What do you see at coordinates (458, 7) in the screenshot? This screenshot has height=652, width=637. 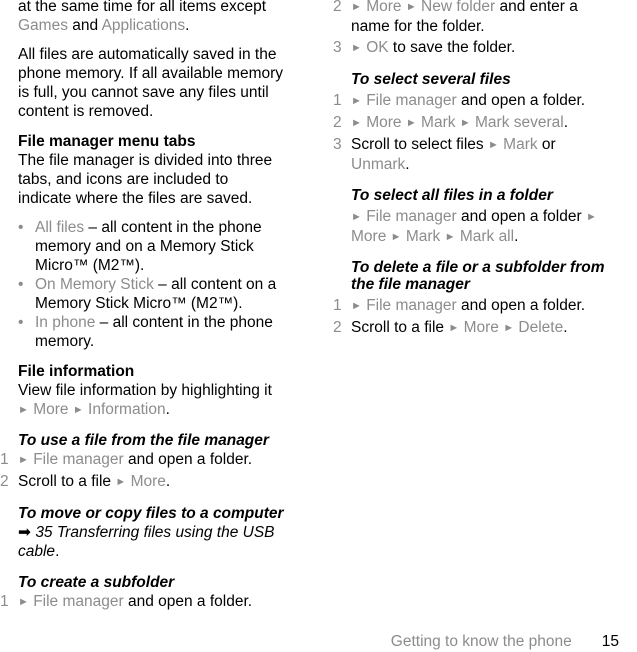 I see `menu-term: New folder` at bounding box center [458, 7].